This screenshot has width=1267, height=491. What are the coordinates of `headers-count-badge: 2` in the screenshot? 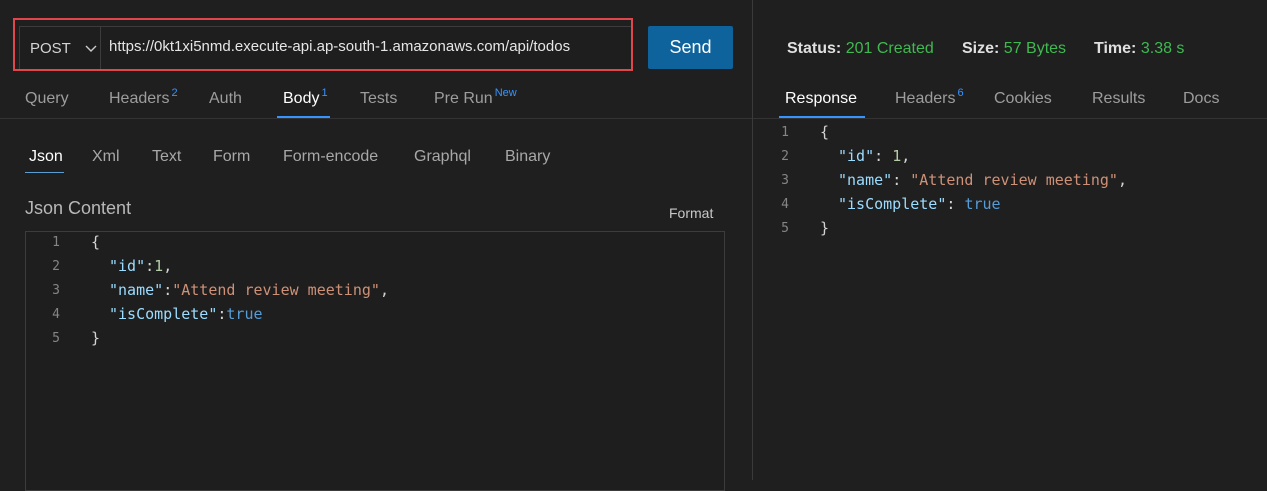 It's located at (174, 93).